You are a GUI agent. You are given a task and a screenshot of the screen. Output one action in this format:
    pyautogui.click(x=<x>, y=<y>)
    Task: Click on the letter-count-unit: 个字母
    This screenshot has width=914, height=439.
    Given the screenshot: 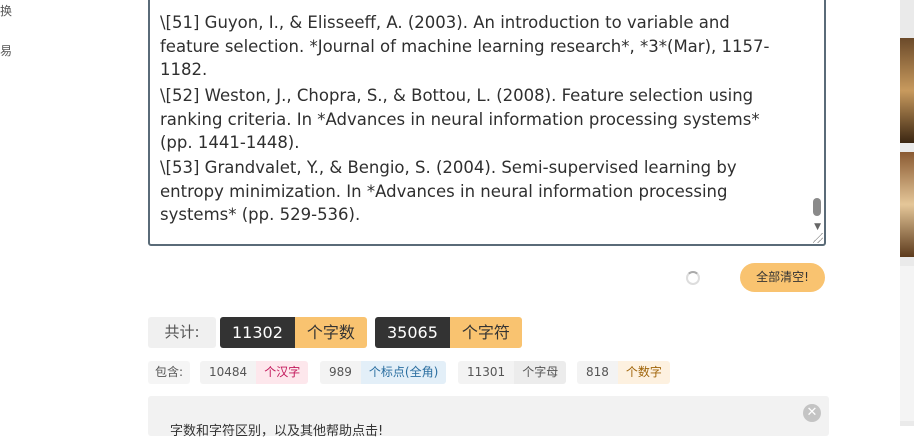 What is the action you would take?
    pyautogui.click(x=540, y=372)
    